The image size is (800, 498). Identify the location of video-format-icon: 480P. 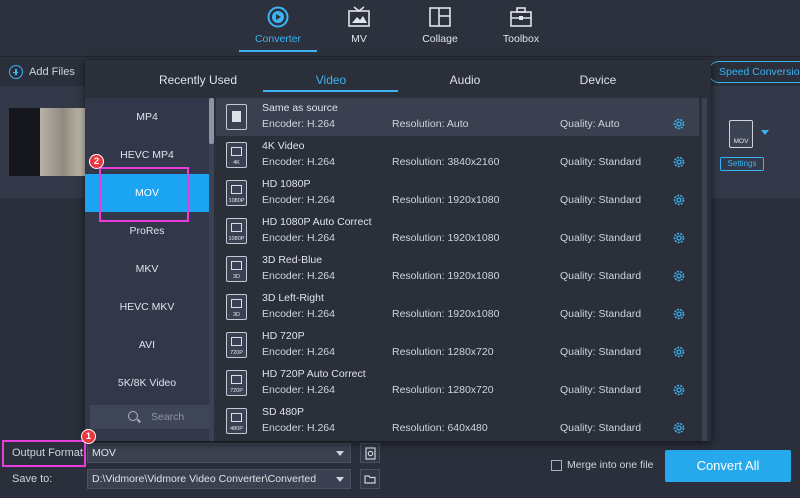
(236, 421).